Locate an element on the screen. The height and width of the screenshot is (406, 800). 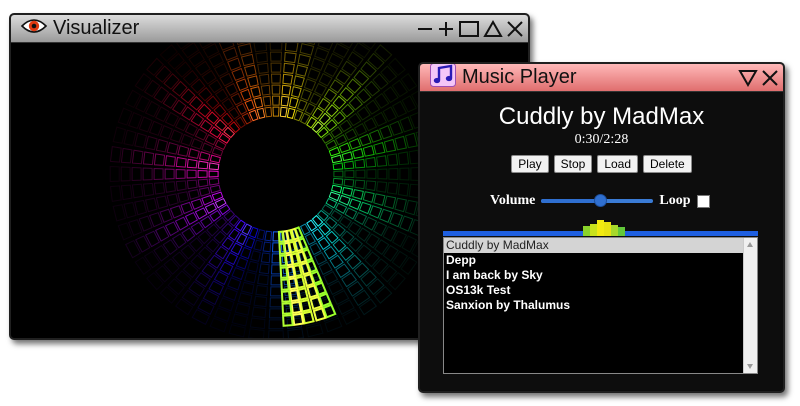
delete-button: Delete is located at coordinates (667, 164).